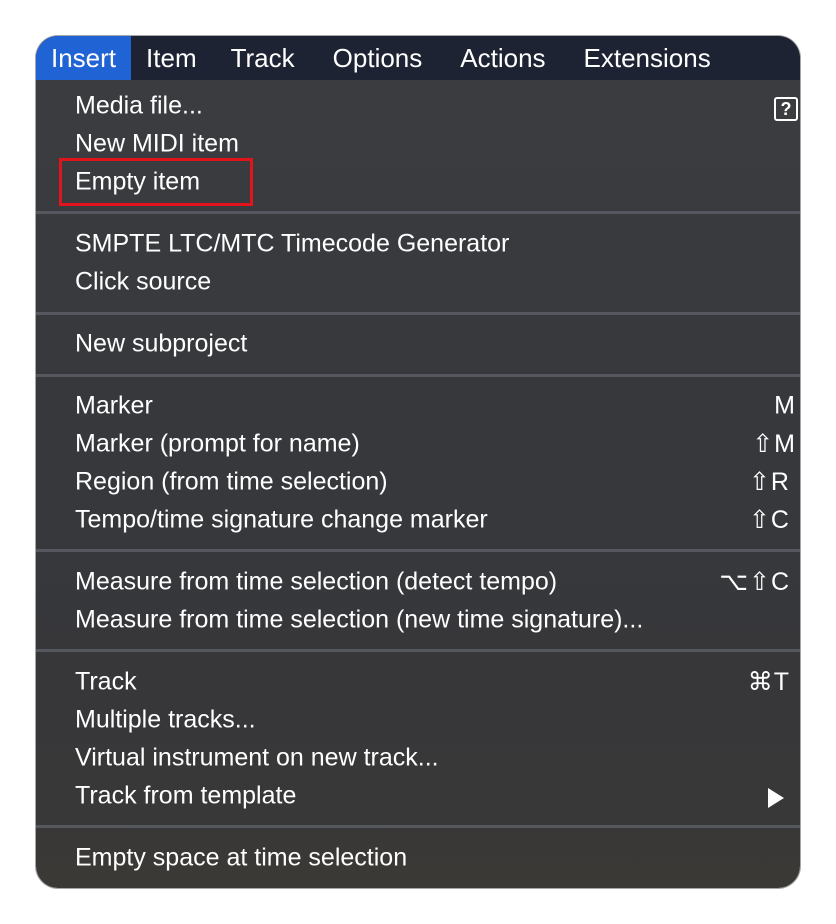 This screenshot has height=924, width=836. I want to click on menu-item-smpte-generator: SMPTE LTC/MTC Timecode Generator, so click(418, 244).